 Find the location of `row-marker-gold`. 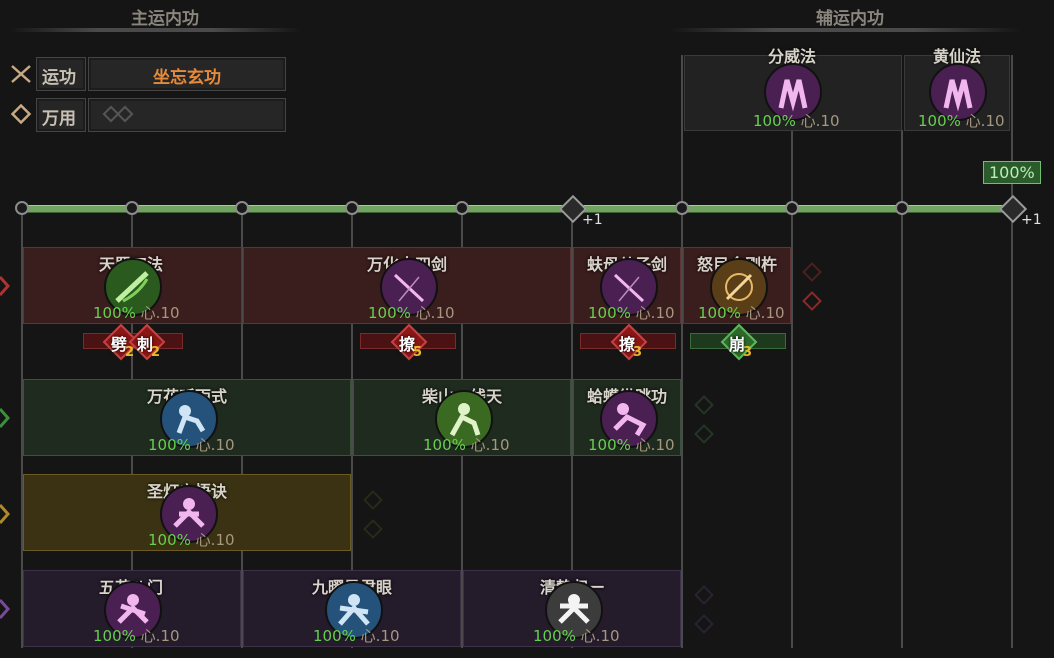

row-marker-gold is located at coordinates (5, 516).